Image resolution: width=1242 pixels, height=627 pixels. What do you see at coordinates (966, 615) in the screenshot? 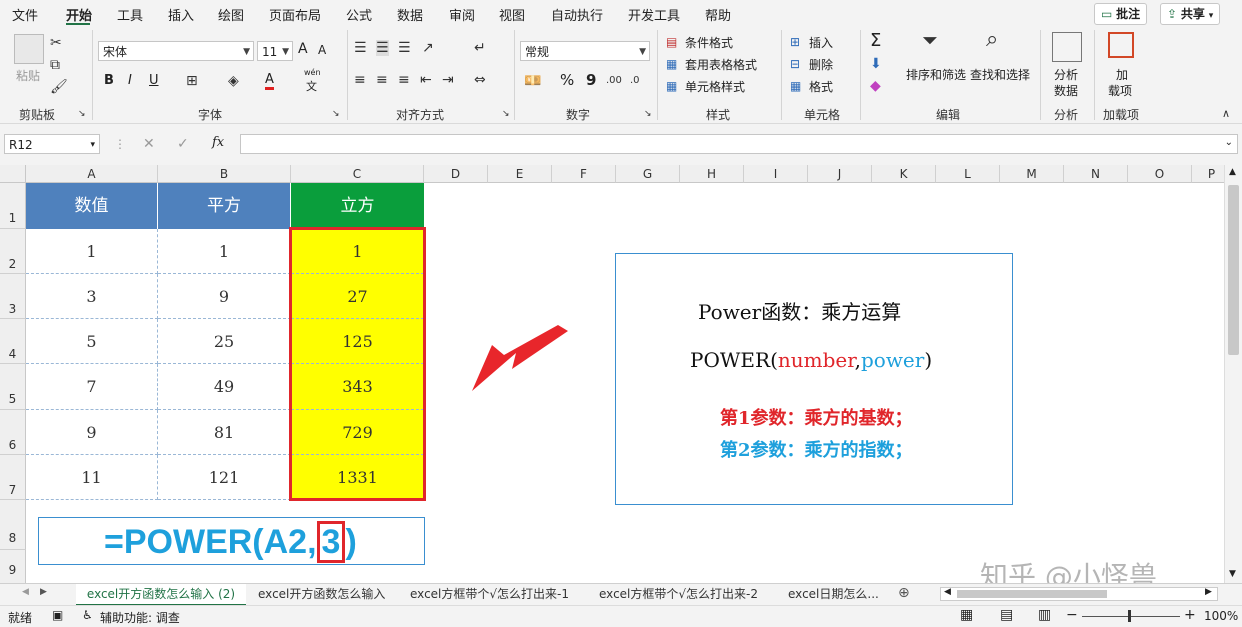
I see `normal-view-icon: ▦` at bounding box center [966, 615].